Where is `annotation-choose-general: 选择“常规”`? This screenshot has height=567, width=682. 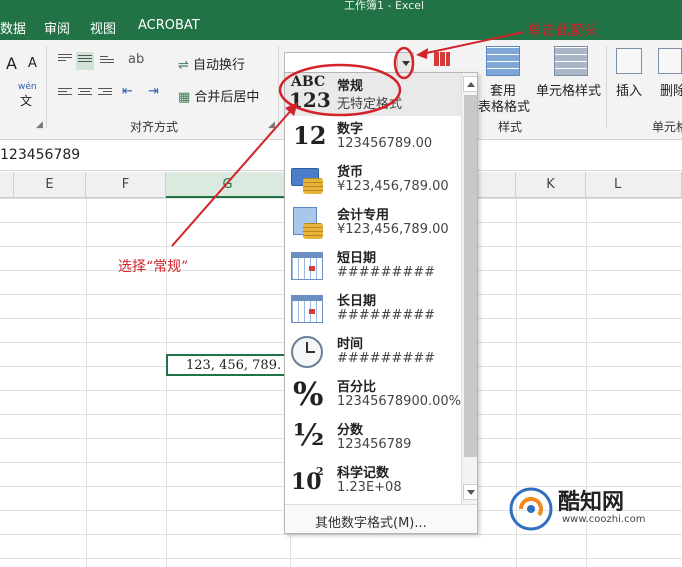
annotation-choose-general: 选择“常规” is located at coordinates (153, 267).